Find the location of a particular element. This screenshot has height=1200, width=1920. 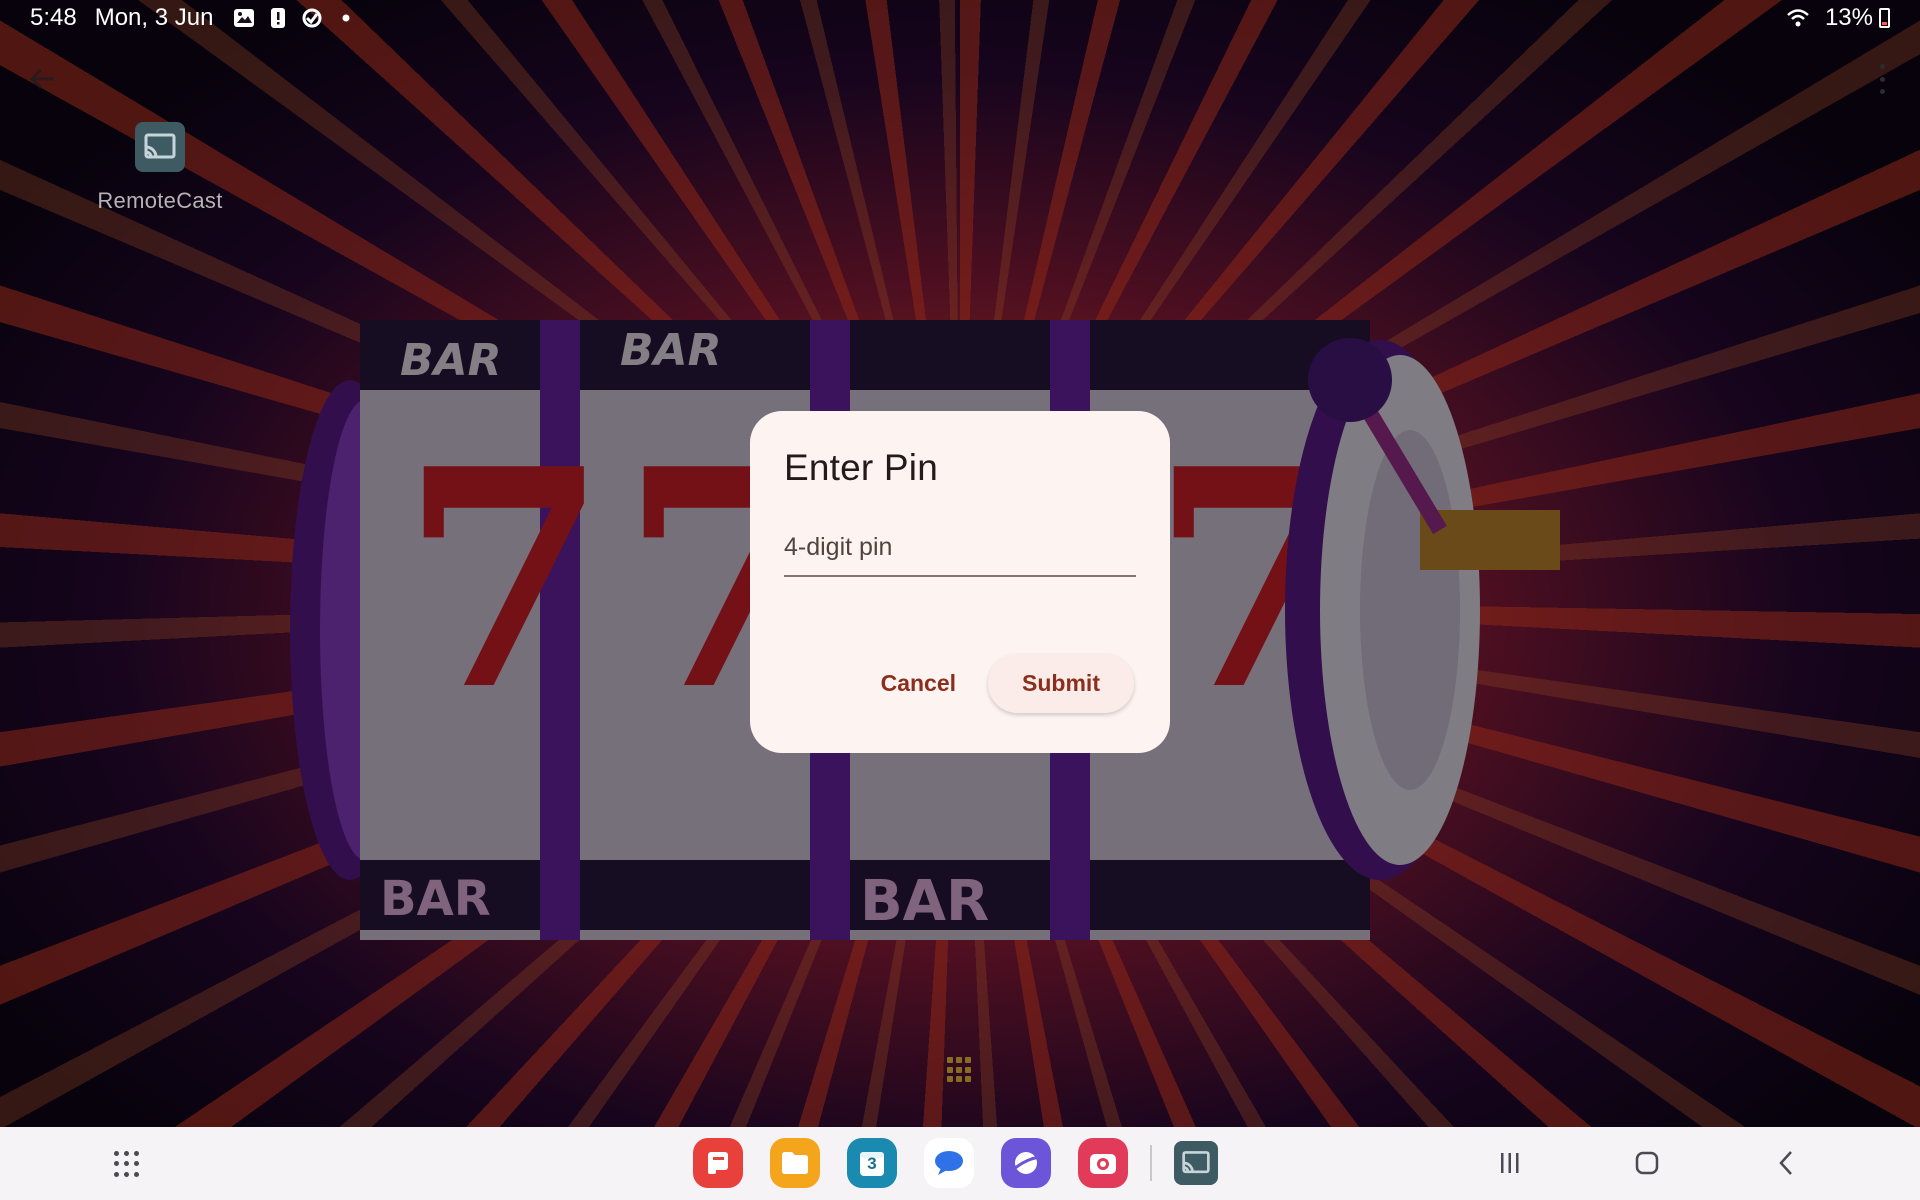

folder-icon is located at coordinates (795, 1163).